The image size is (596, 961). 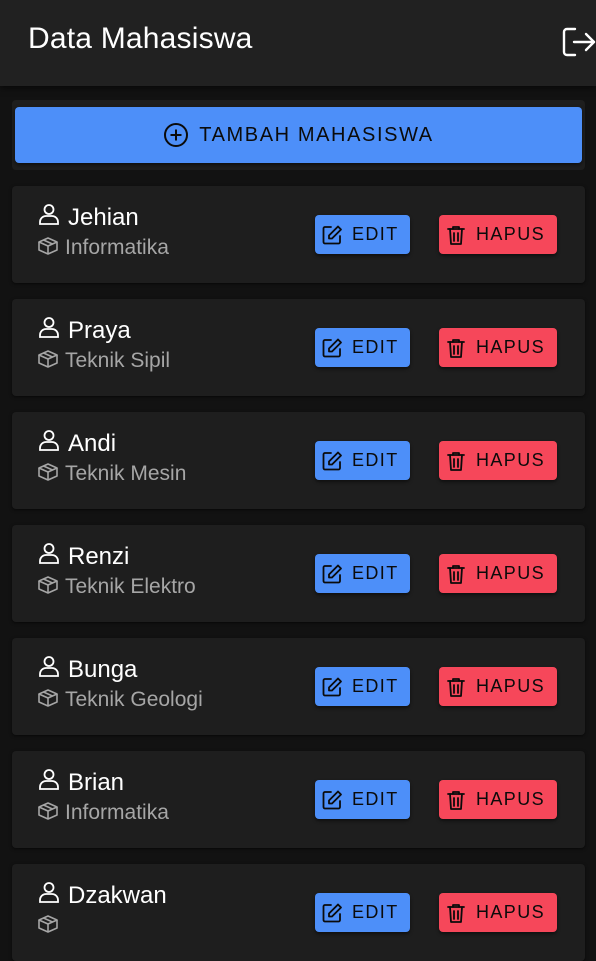 What do you see at coordinates (298, 347) in the screenshot?
I see `student-card: Praya Teknik Sipil EDIT HAPUS` at bounding box center [298, 347].